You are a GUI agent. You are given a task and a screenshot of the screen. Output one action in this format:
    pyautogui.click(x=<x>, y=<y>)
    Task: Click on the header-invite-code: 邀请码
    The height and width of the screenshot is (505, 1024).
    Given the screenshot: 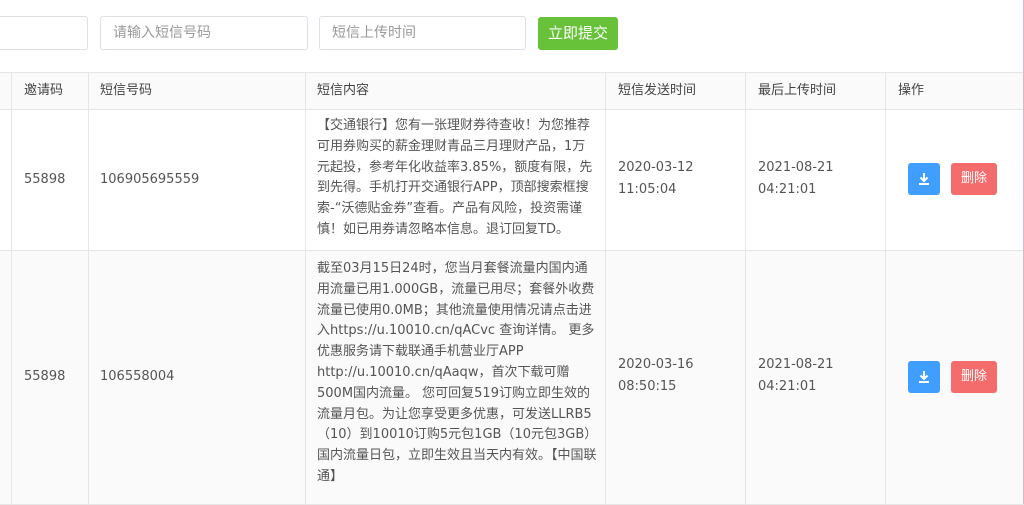 What is the action you would take?
    pyautogui.click(x=44, y=90)
    